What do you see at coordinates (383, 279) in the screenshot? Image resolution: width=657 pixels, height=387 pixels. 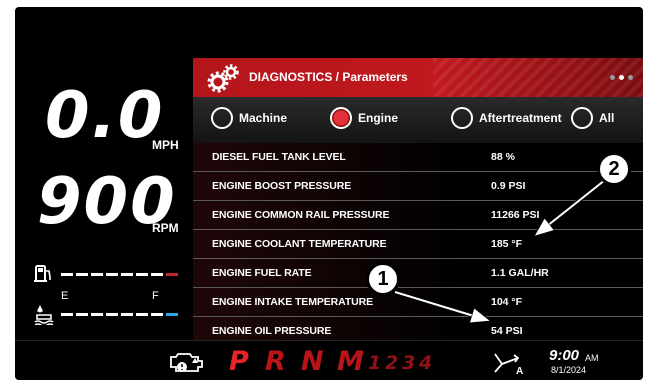 I see `callout-marker-1: 1` at bounding box center [383, 279].